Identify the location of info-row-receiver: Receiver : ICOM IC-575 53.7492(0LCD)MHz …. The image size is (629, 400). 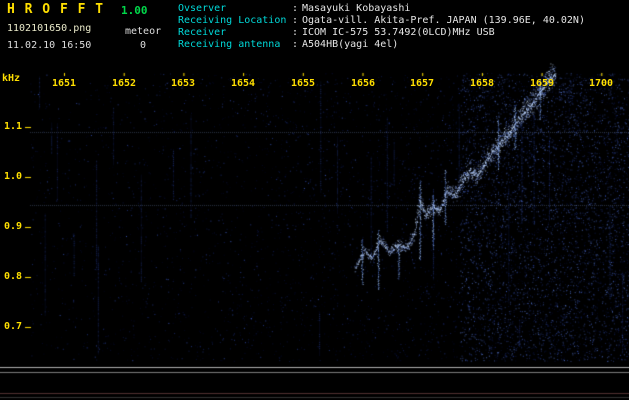
(381, 33).